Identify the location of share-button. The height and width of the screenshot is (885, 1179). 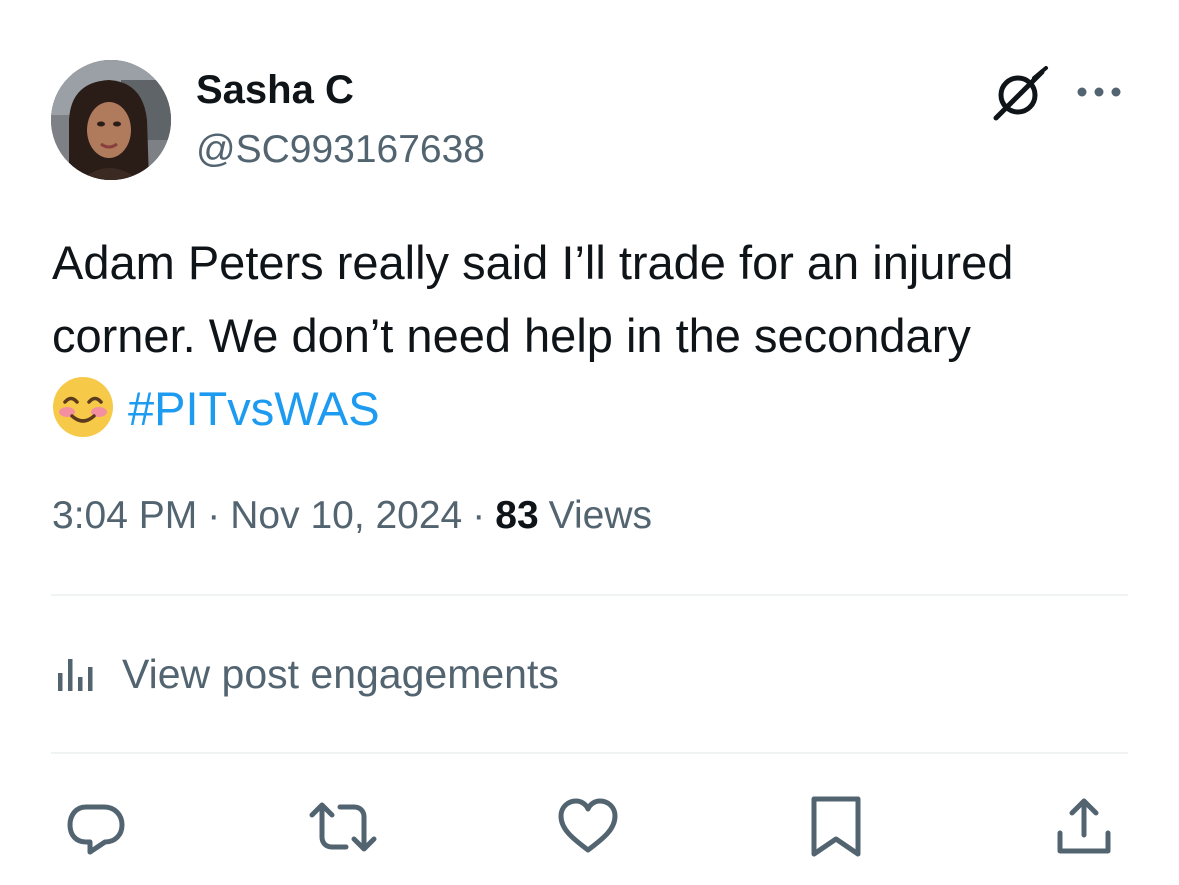
(1084, 827).